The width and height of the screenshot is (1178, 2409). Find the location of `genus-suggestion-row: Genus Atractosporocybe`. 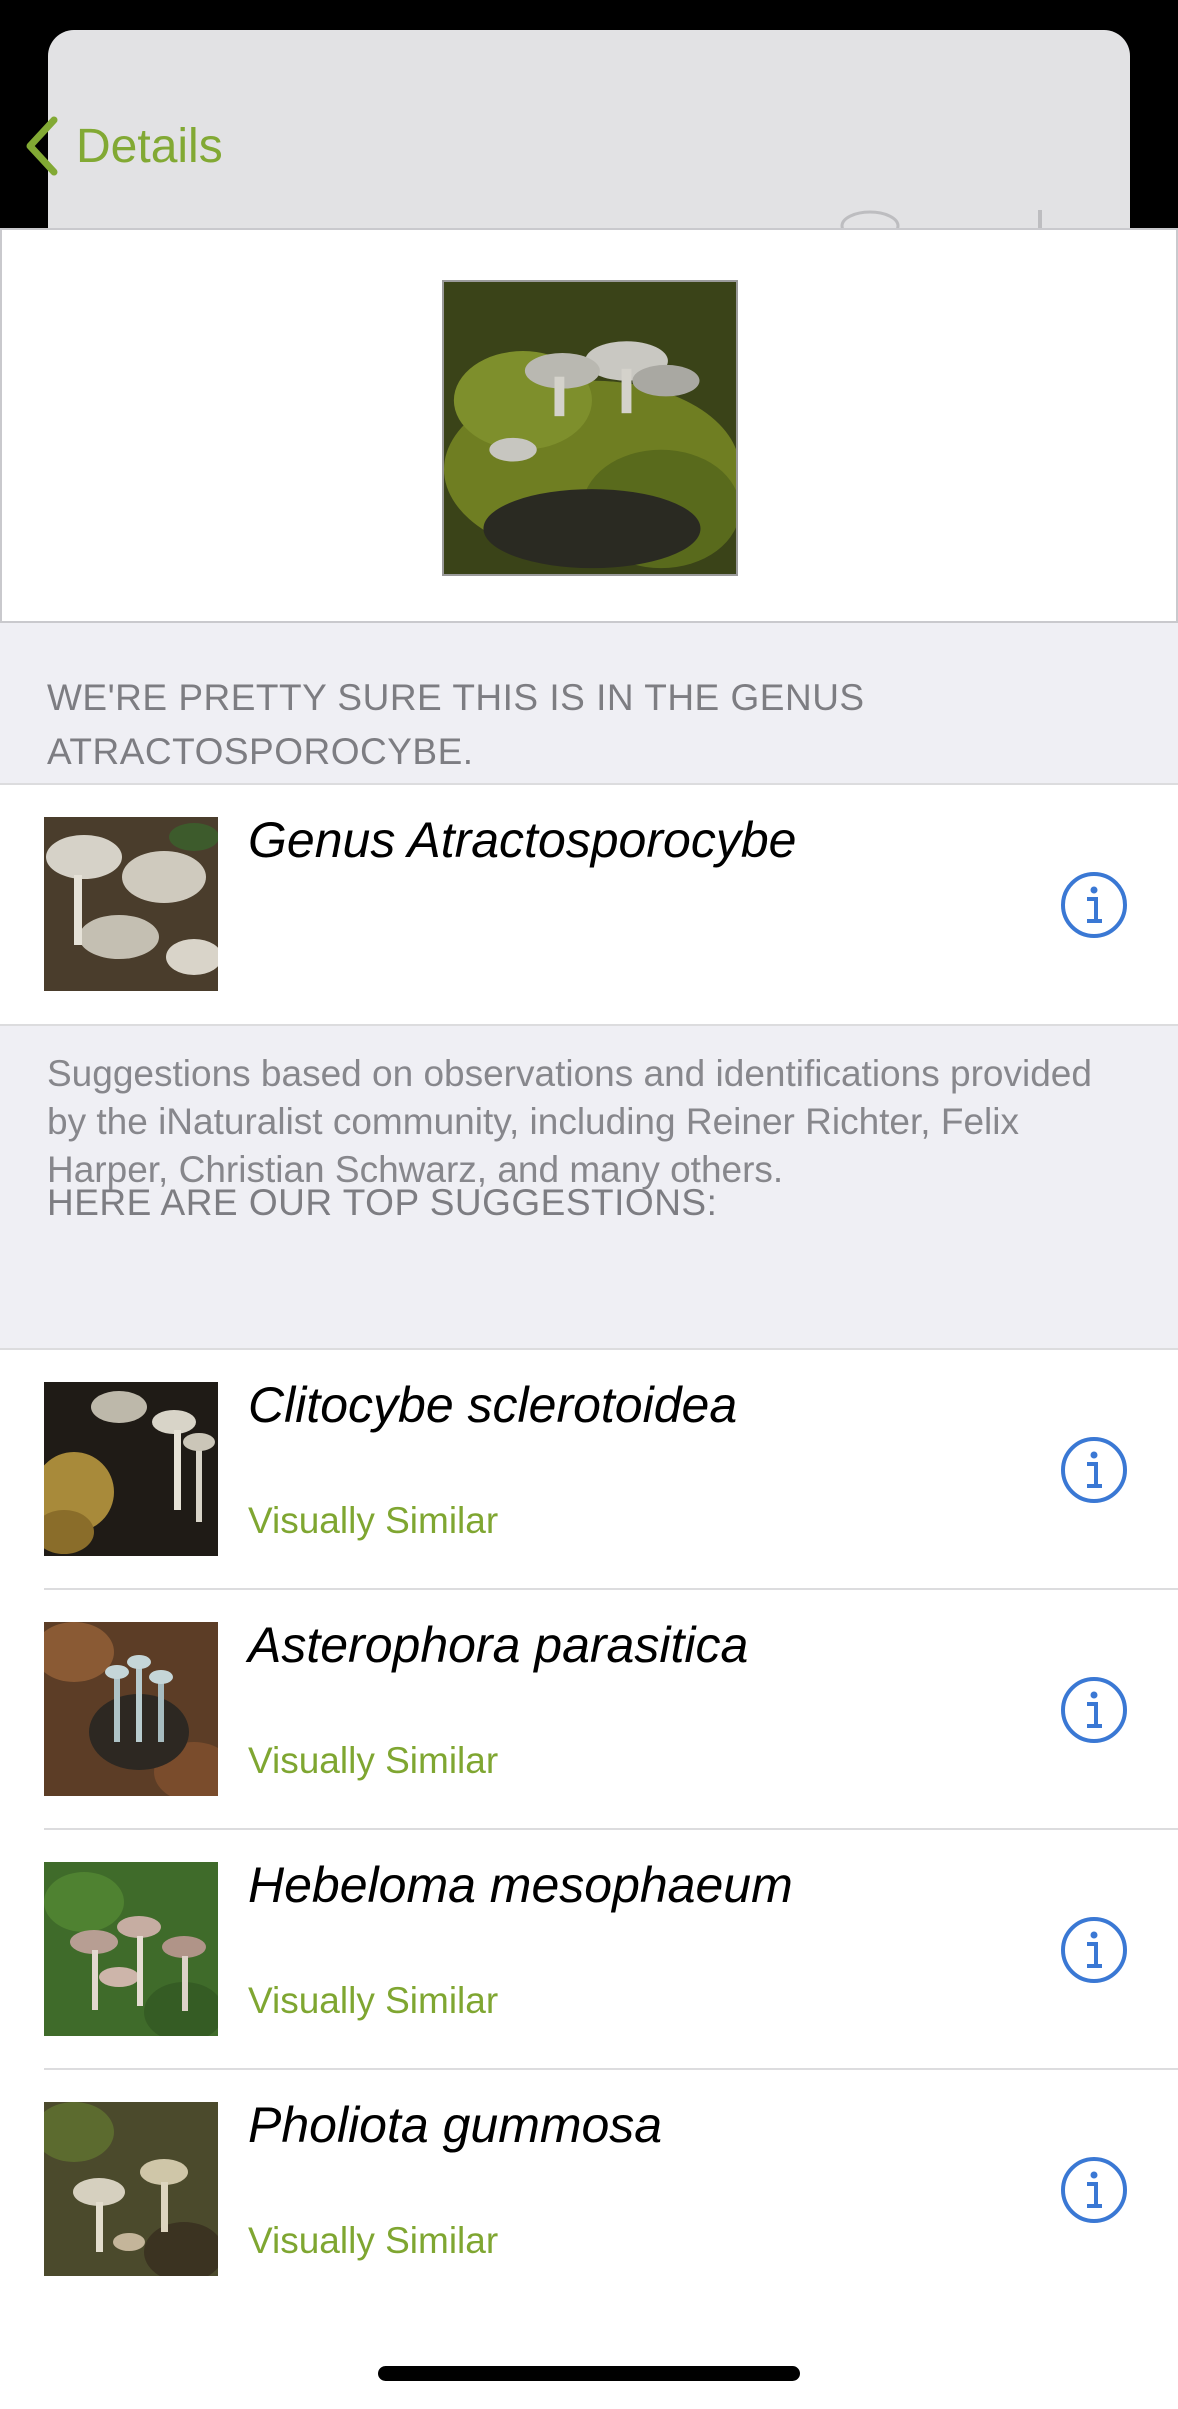

genus-suggestion-row: Genus Atractosporocybe is located at coordinates (589, 905).